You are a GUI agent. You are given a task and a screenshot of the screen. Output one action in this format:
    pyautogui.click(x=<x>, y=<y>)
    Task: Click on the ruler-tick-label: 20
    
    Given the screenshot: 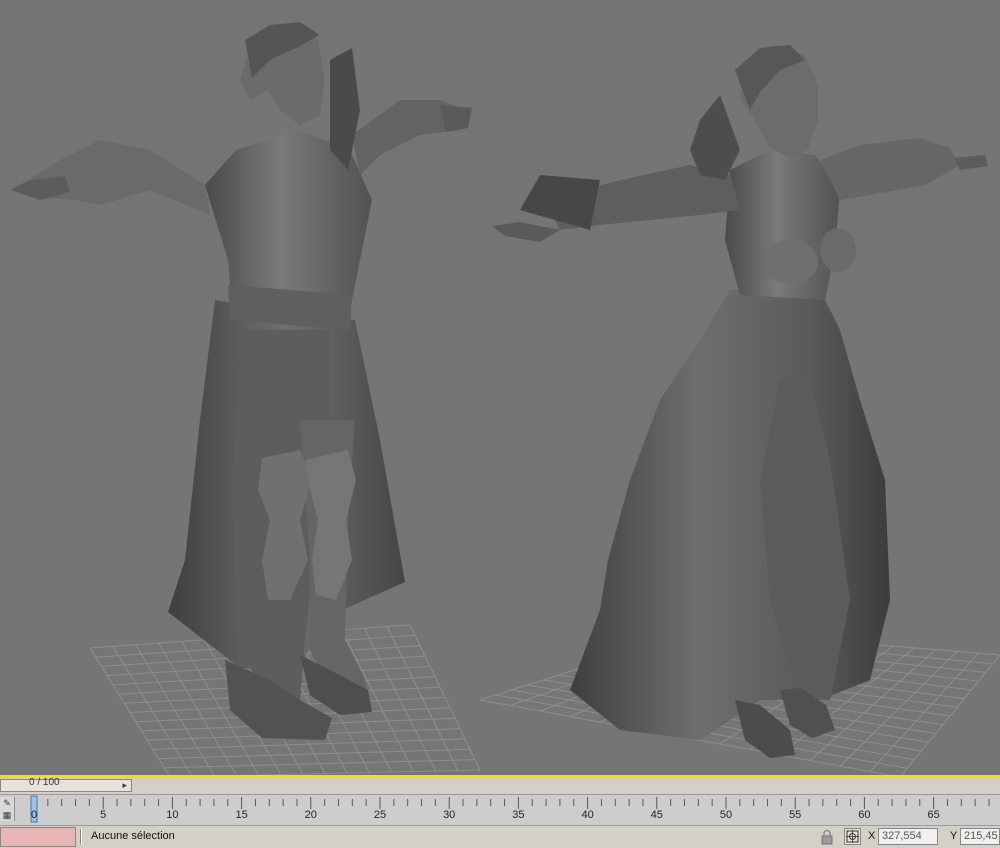 What is the action you would take?
    pyautogui.click(x=310, y=815)
    